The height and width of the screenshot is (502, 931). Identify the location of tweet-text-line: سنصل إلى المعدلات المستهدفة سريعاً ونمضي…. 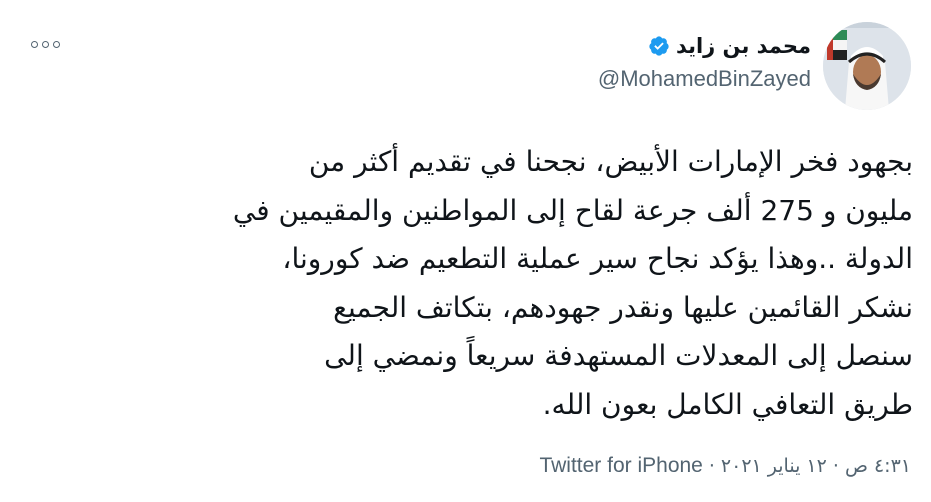
(618, 355).